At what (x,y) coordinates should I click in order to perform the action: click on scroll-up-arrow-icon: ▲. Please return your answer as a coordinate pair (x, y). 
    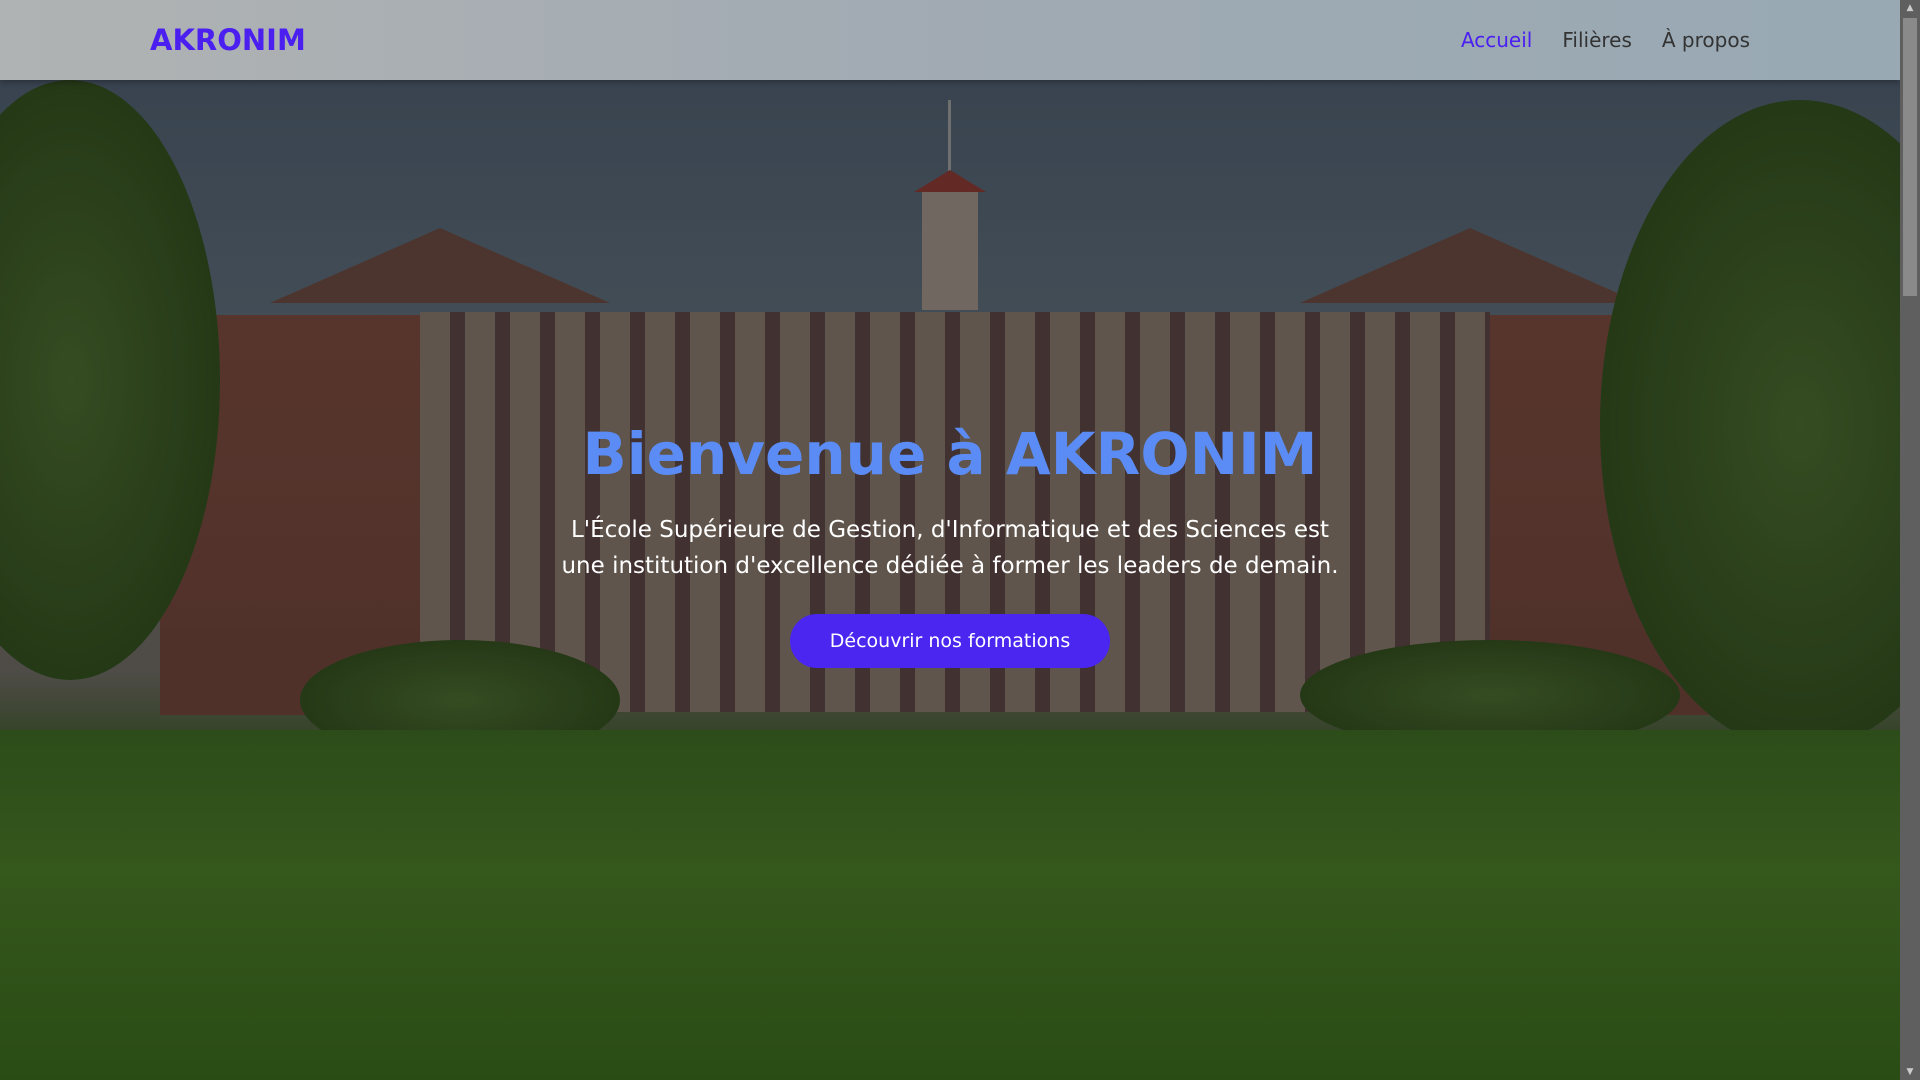
    Looking at the image, I should click on (1910, 8).